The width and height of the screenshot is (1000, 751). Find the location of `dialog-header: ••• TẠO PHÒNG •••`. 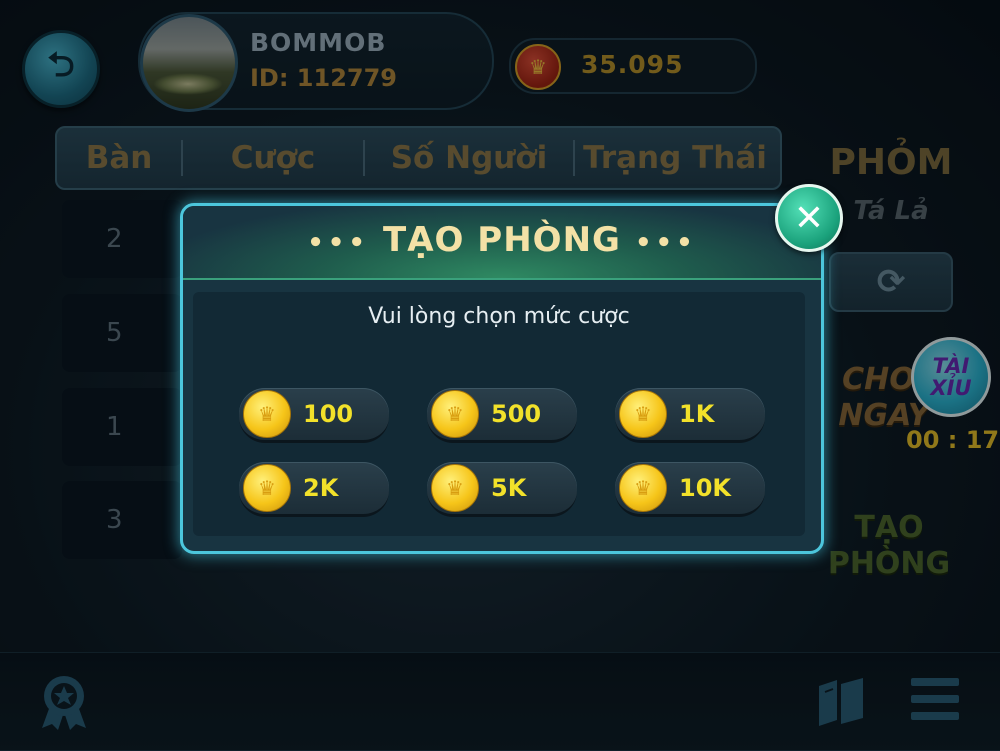

dialog-header: ••• TẠO PHÒNG ••• is located at coordinates (502, 243).